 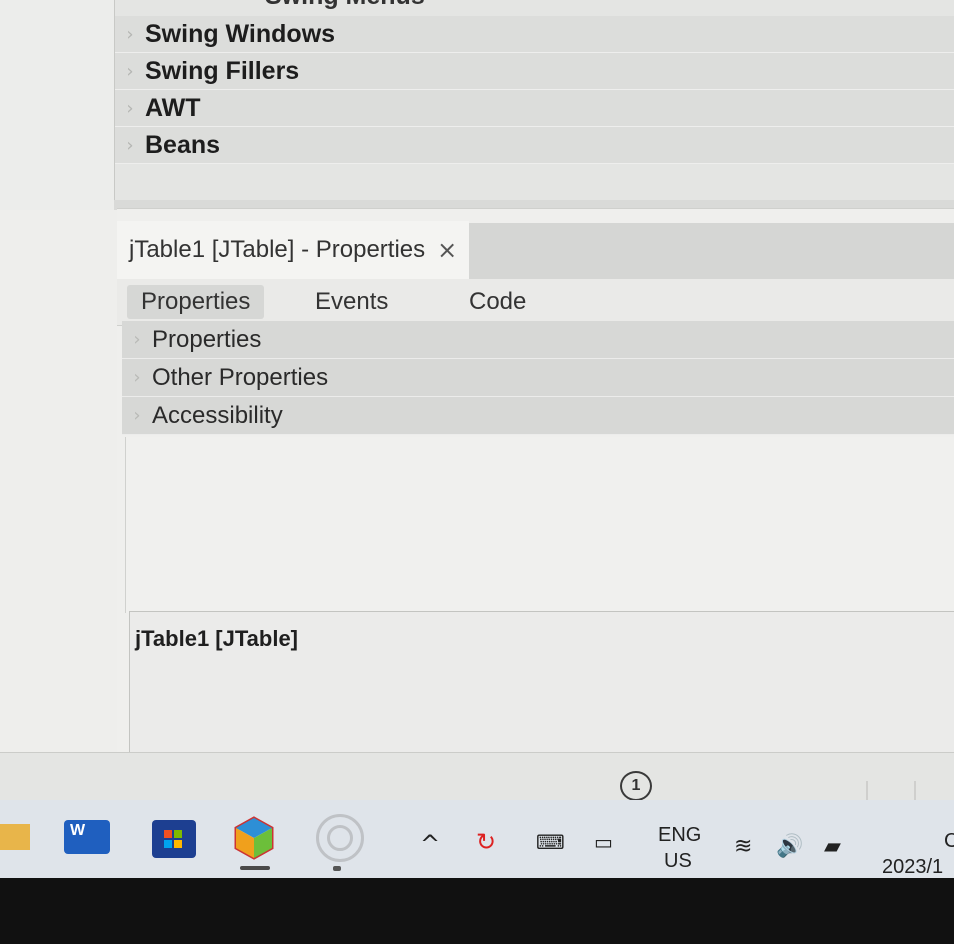 I want to click on properties-window-tab: jTable1 [JTable] - Properties ×, so click(x=293, y=250).